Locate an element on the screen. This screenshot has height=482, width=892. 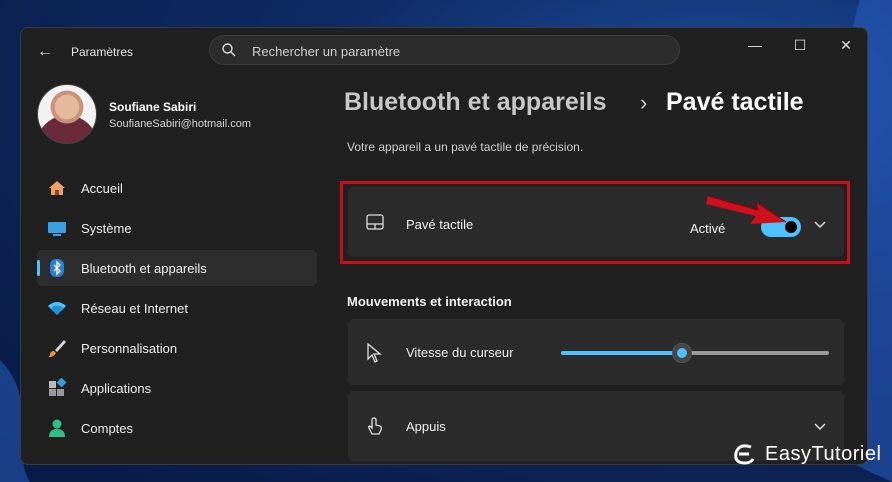
sidebar-item-systeme: Système is located at coordinates (177, 228).